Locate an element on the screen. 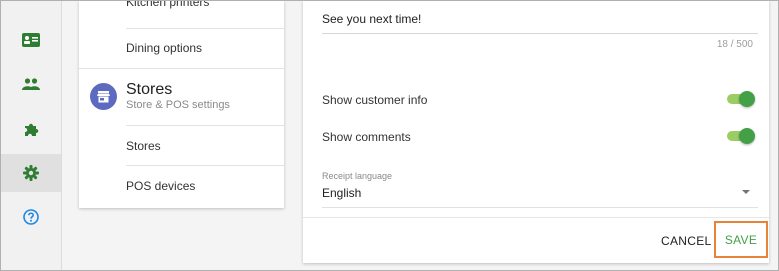 Image resolution: width=779 pixels, height=271 pixels. receipt-language-label: Receipt language is located at coordinates (357, 176).